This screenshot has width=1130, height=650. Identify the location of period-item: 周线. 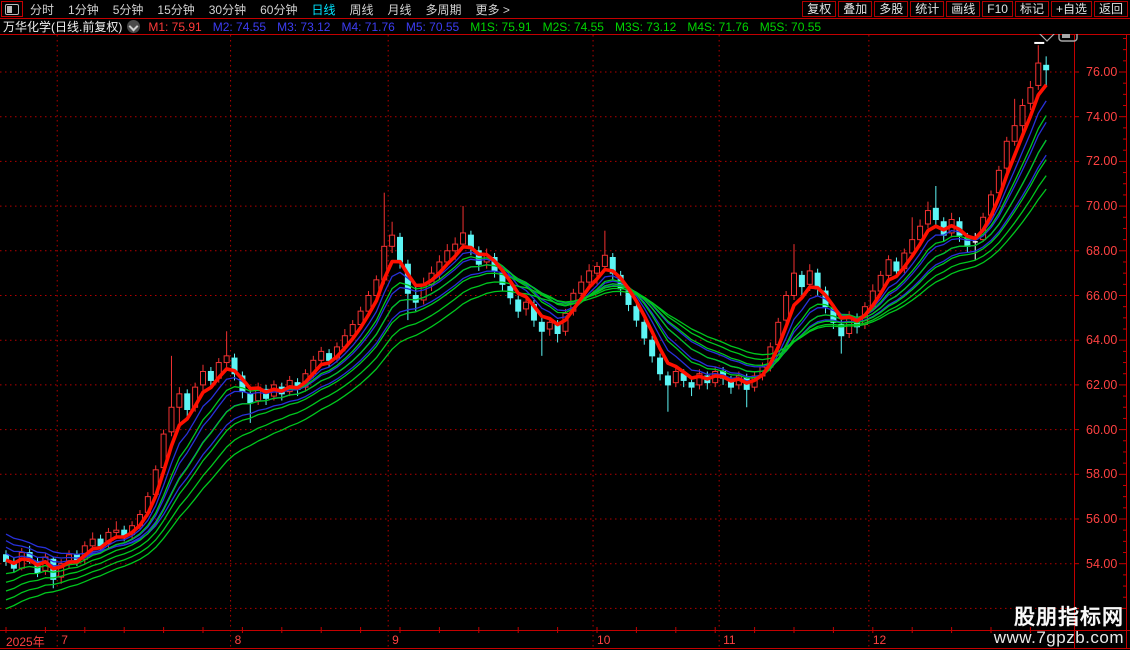
(361, 9).